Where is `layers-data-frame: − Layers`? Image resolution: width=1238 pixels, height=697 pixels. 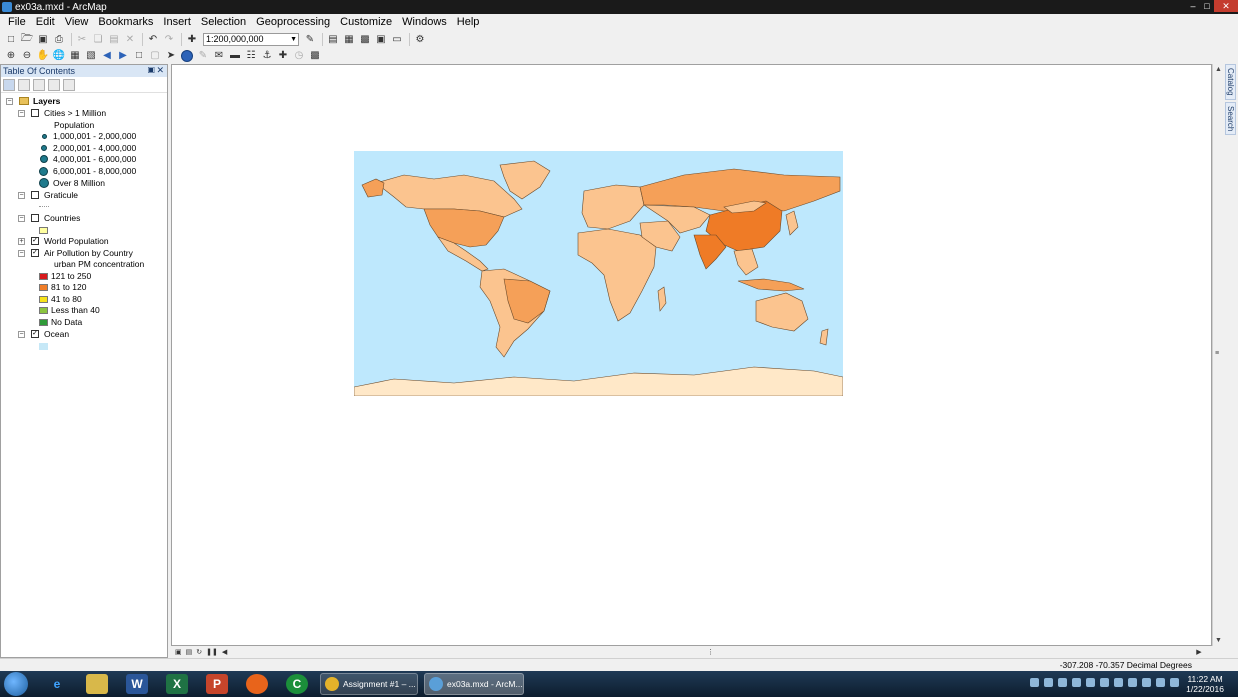
layers-data-frame: − Layers is located at coordinates (33, 101).